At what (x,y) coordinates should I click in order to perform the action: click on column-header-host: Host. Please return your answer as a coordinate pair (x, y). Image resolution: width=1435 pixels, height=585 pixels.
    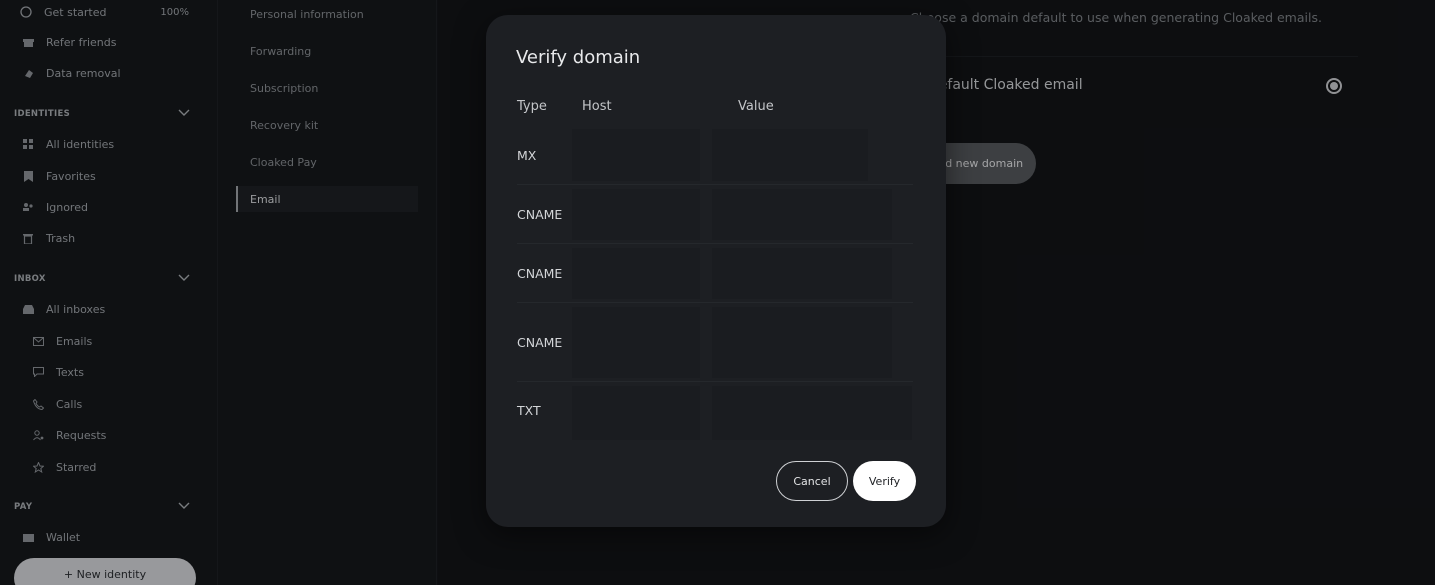
    Looking at the image, I should click on (597, 106).